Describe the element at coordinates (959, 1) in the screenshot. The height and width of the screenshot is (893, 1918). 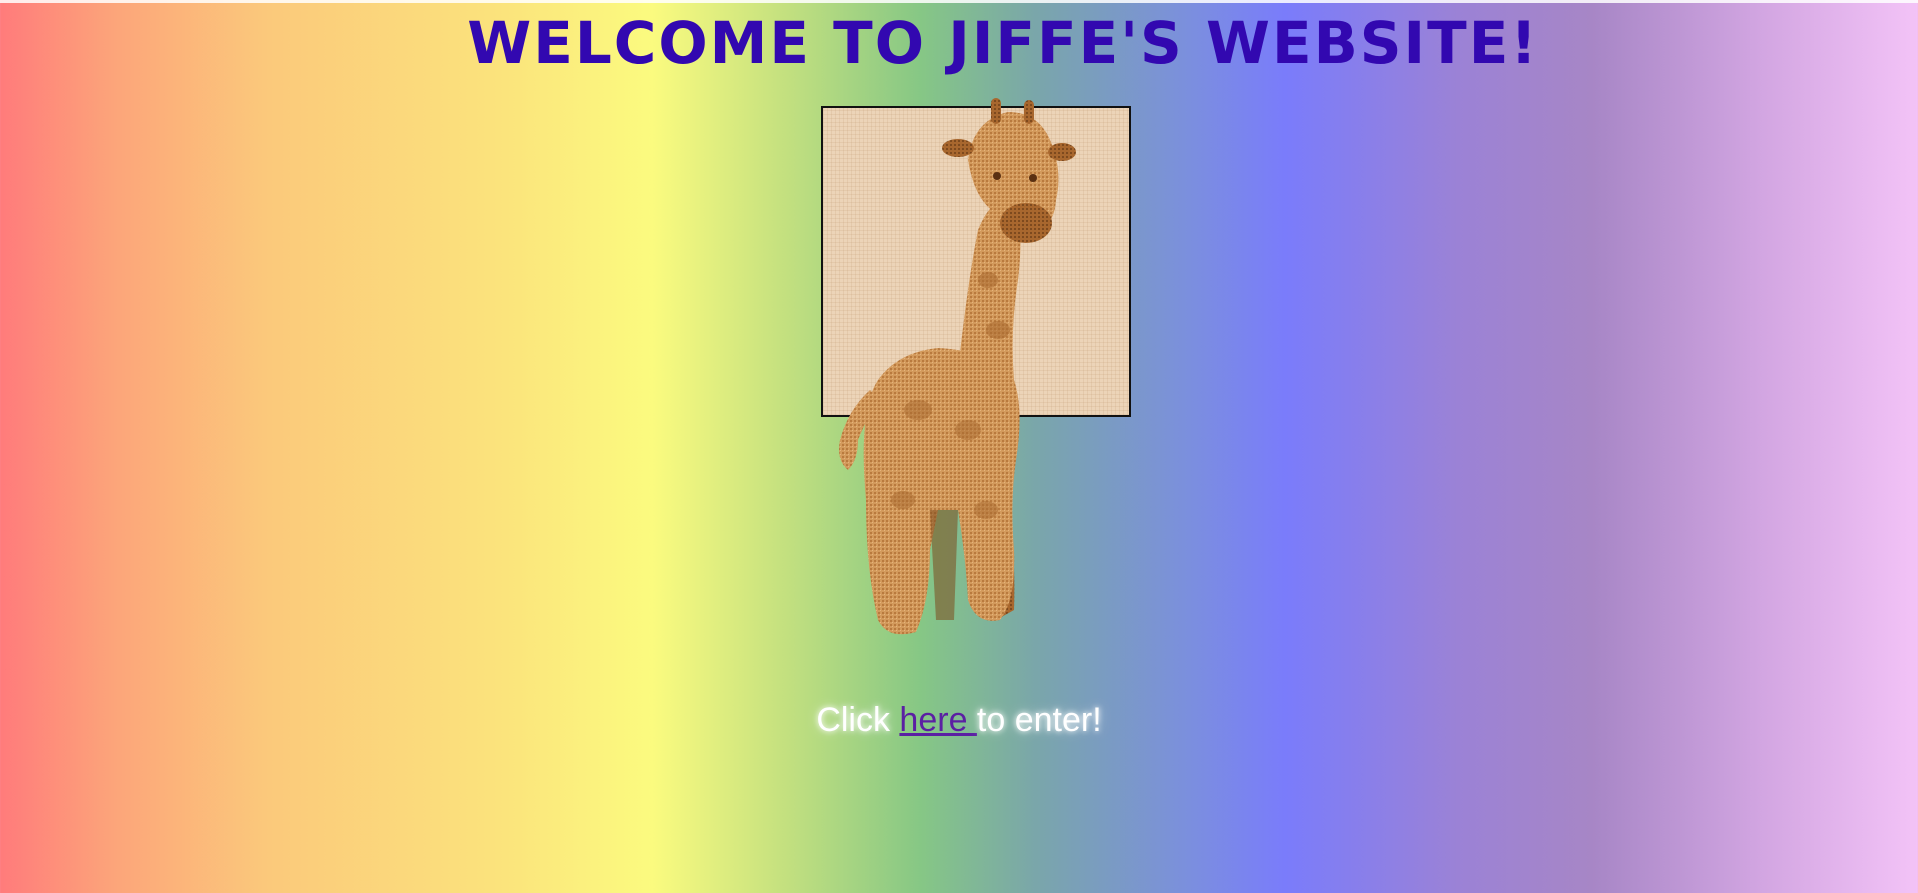
I see `top-edge-line` at that location.